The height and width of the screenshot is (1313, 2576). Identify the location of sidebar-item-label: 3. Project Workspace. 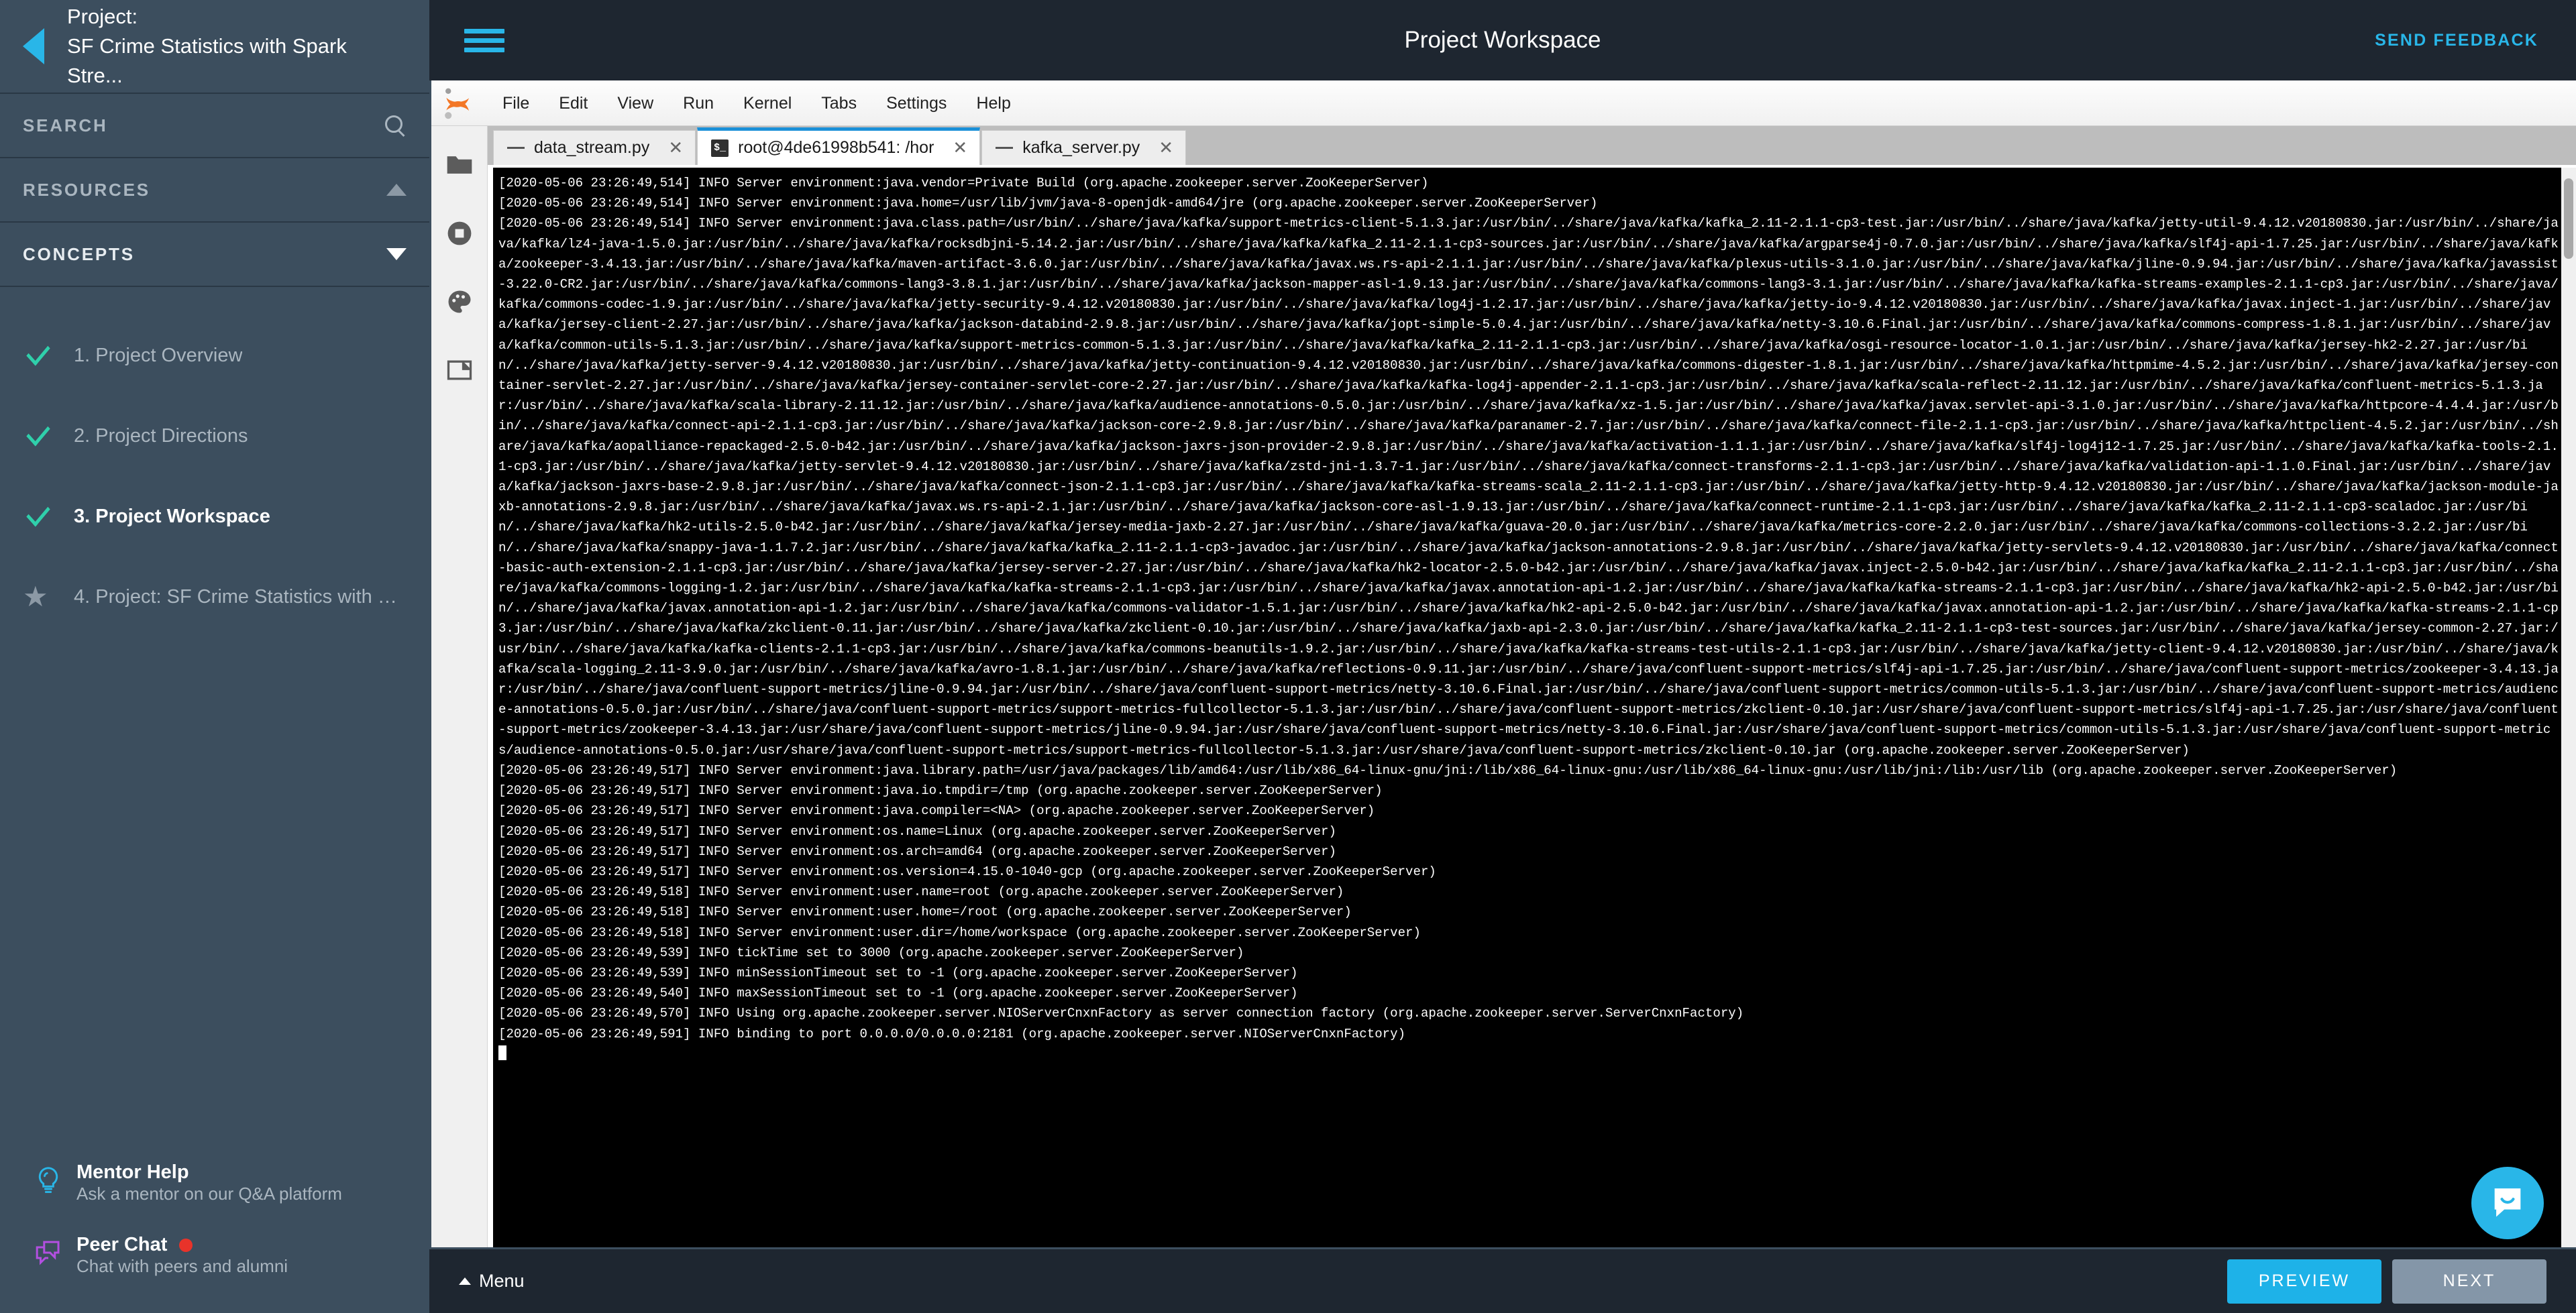
(172, 516).